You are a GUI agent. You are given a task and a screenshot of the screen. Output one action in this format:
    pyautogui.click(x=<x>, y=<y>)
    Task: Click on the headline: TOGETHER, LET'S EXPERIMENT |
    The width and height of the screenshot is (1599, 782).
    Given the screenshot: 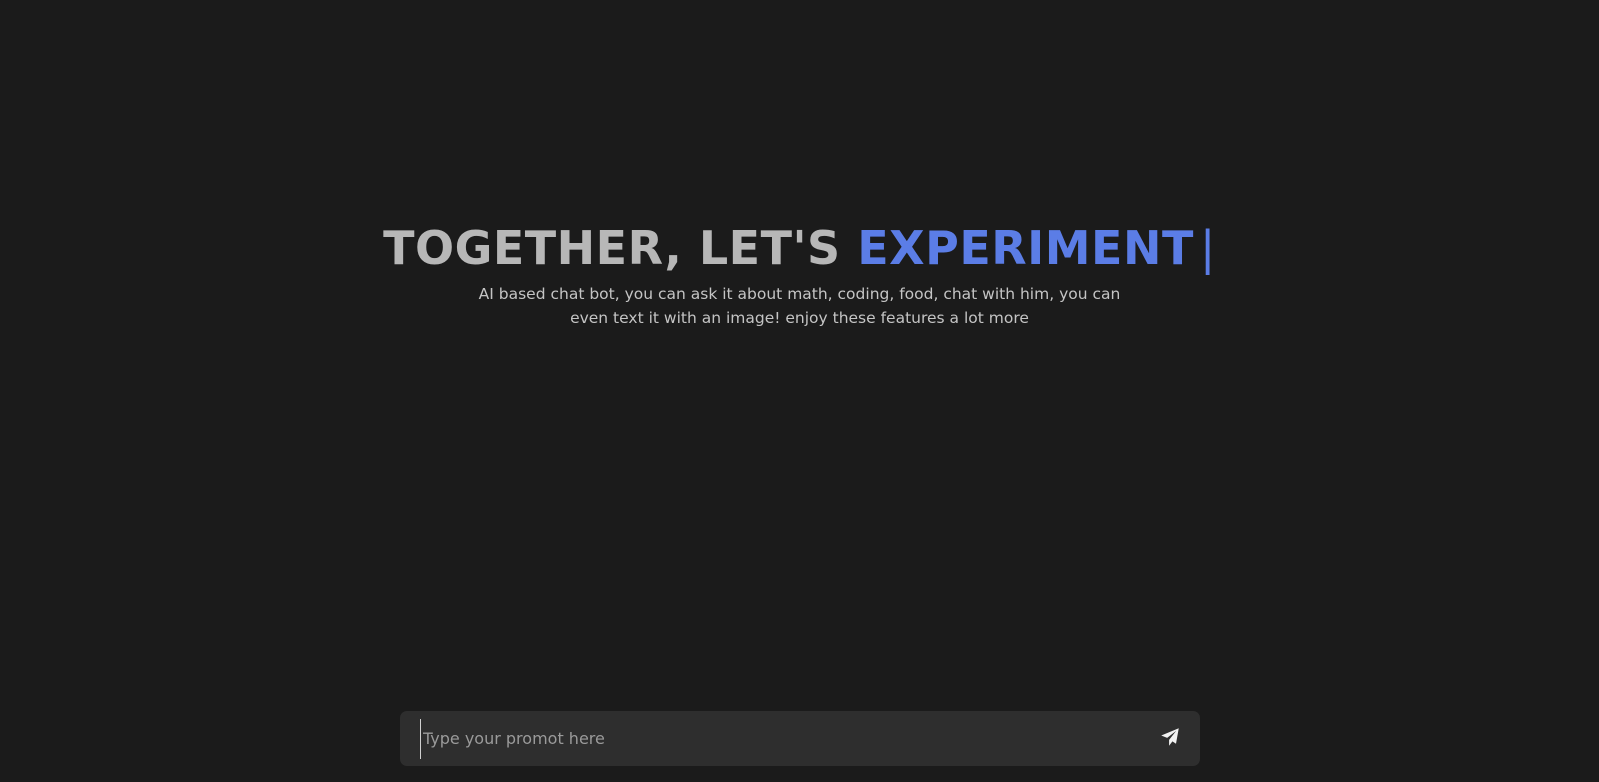 What is the action you would take?
    pyautogui.click(x=799, y=248)
    